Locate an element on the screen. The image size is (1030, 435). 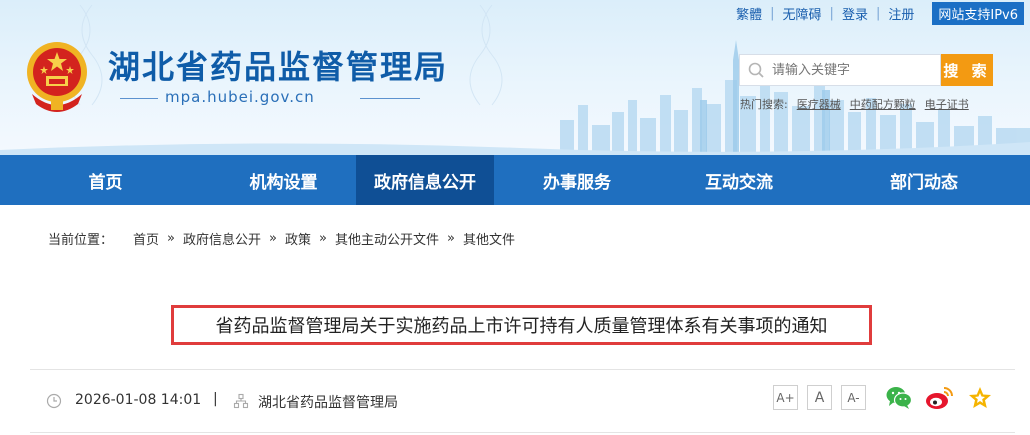
font-increase-label: A+ is located at coordinates (785, 397).